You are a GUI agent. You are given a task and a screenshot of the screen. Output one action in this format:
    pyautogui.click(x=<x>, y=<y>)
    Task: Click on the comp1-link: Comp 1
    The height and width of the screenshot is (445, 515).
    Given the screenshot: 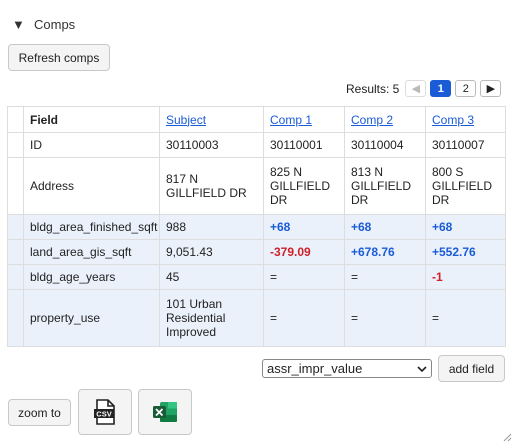 What is the action you would take?
    pyautogui.click(x=291, y=120)
    